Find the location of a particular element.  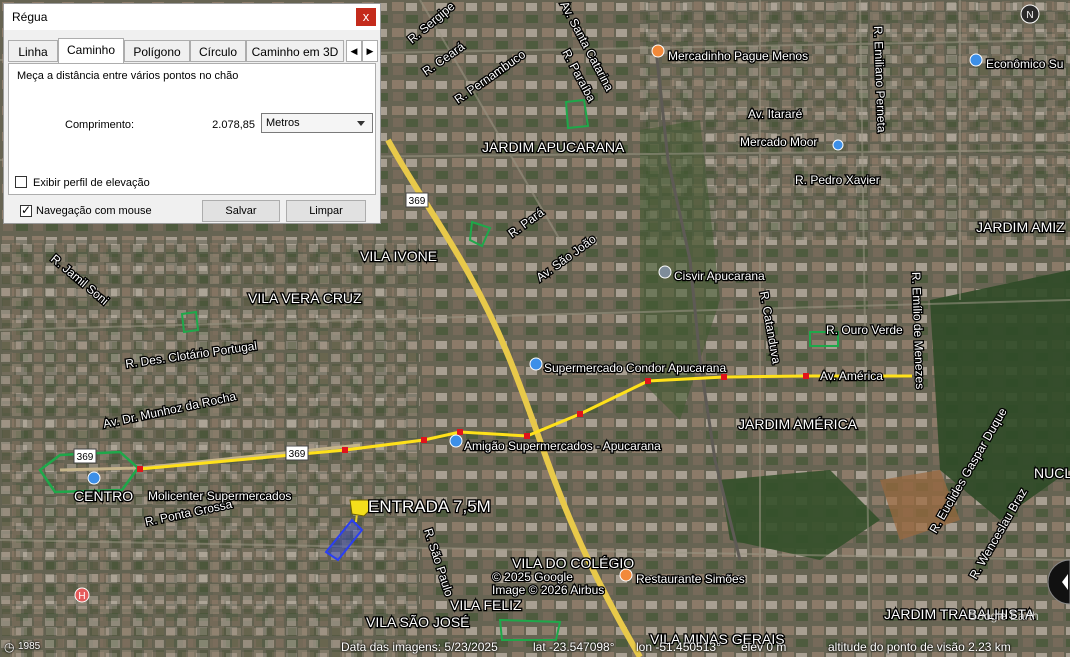

tab-scroll-right-button: ▶ is located at coordinates (370, 51).